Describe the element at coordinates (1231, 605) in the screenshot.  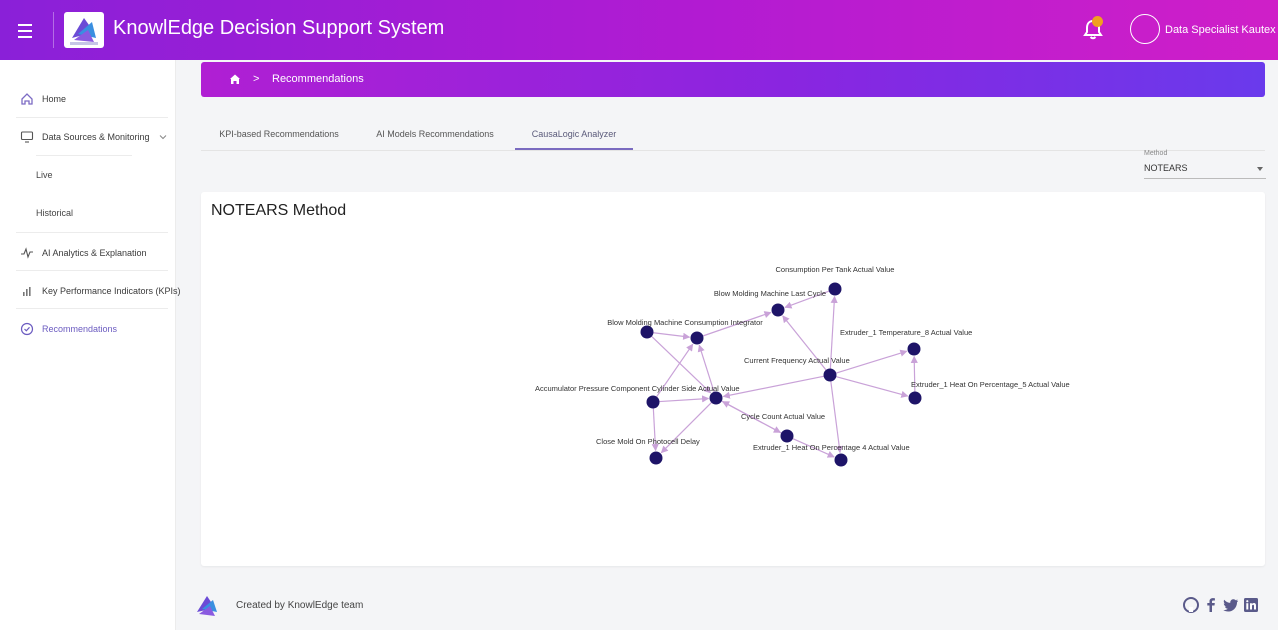
I see `twitter-icon` at that location.